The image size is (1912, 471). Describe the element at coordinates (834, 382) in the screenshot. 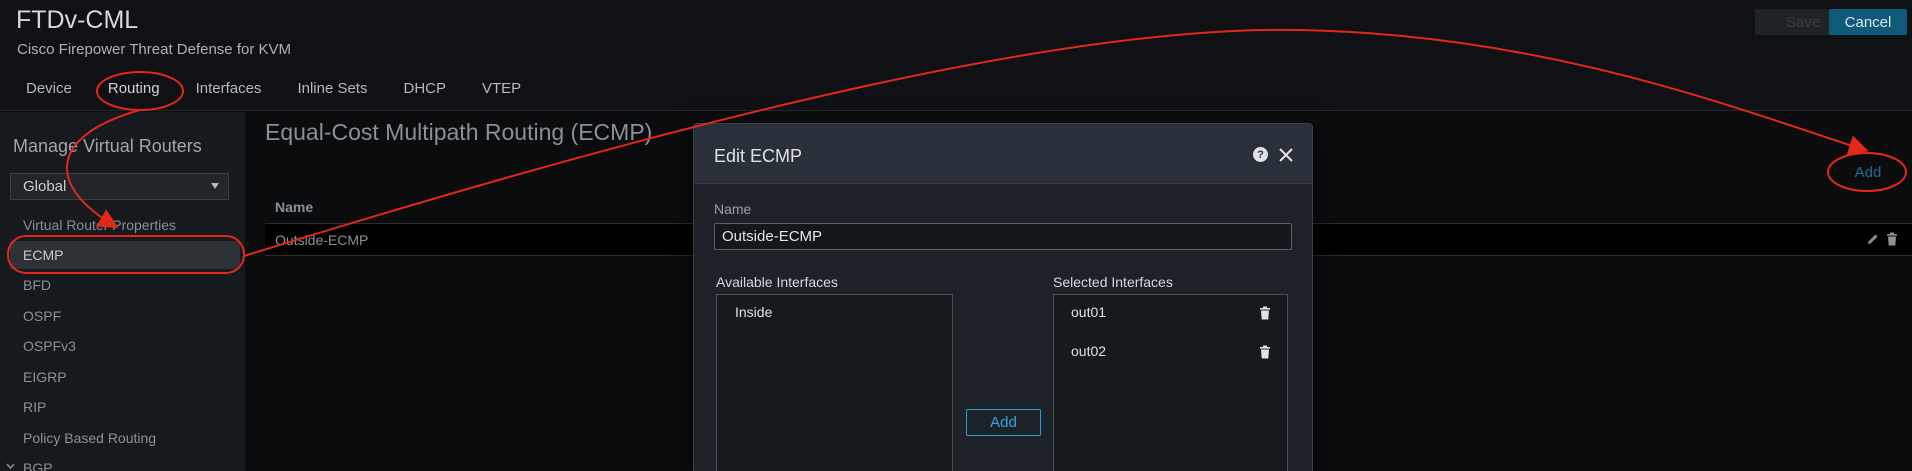

I see `available-interfaces-list: Inside` at that location.